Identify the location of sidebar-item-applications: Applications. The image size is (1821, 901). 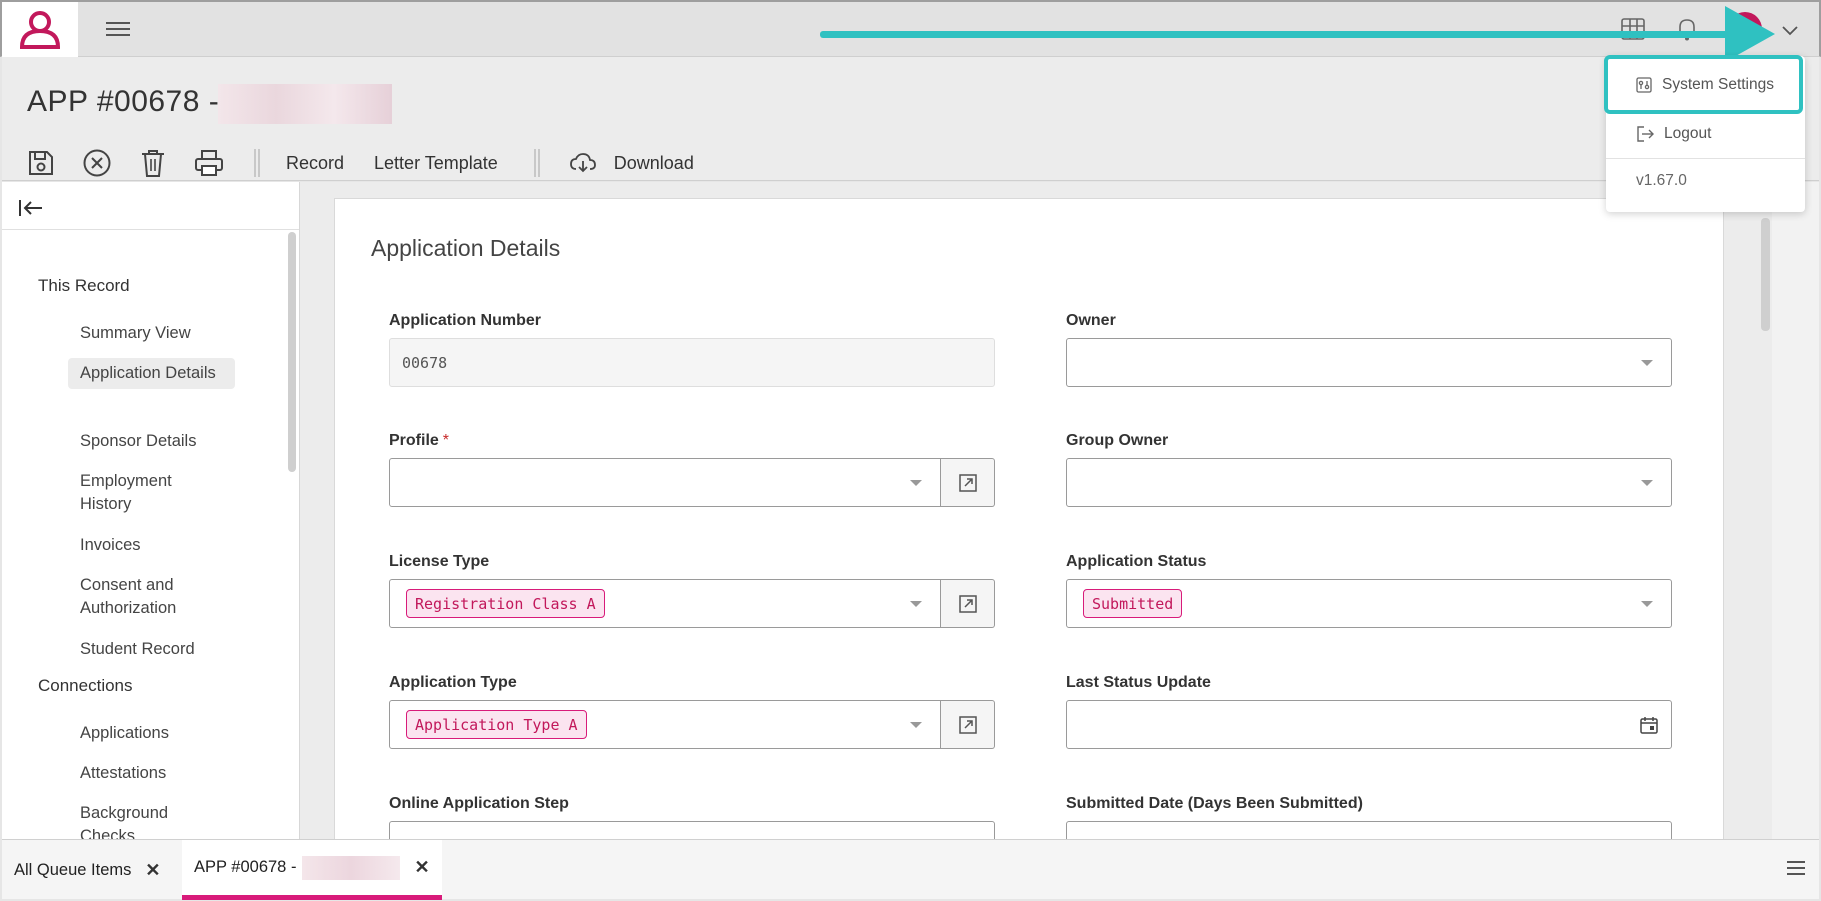
(151, 733).